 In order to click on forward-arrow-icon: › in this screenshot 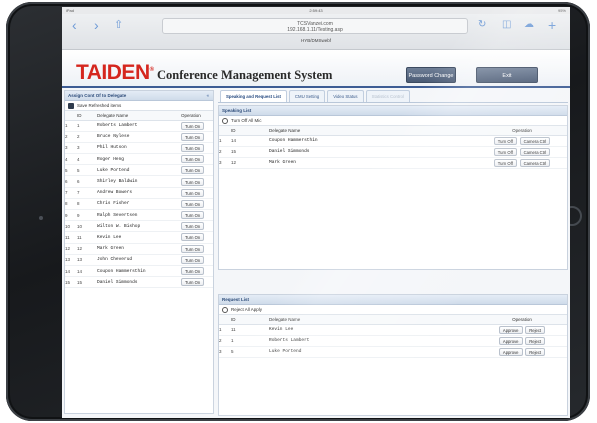, I will do `click(96, 25)`.